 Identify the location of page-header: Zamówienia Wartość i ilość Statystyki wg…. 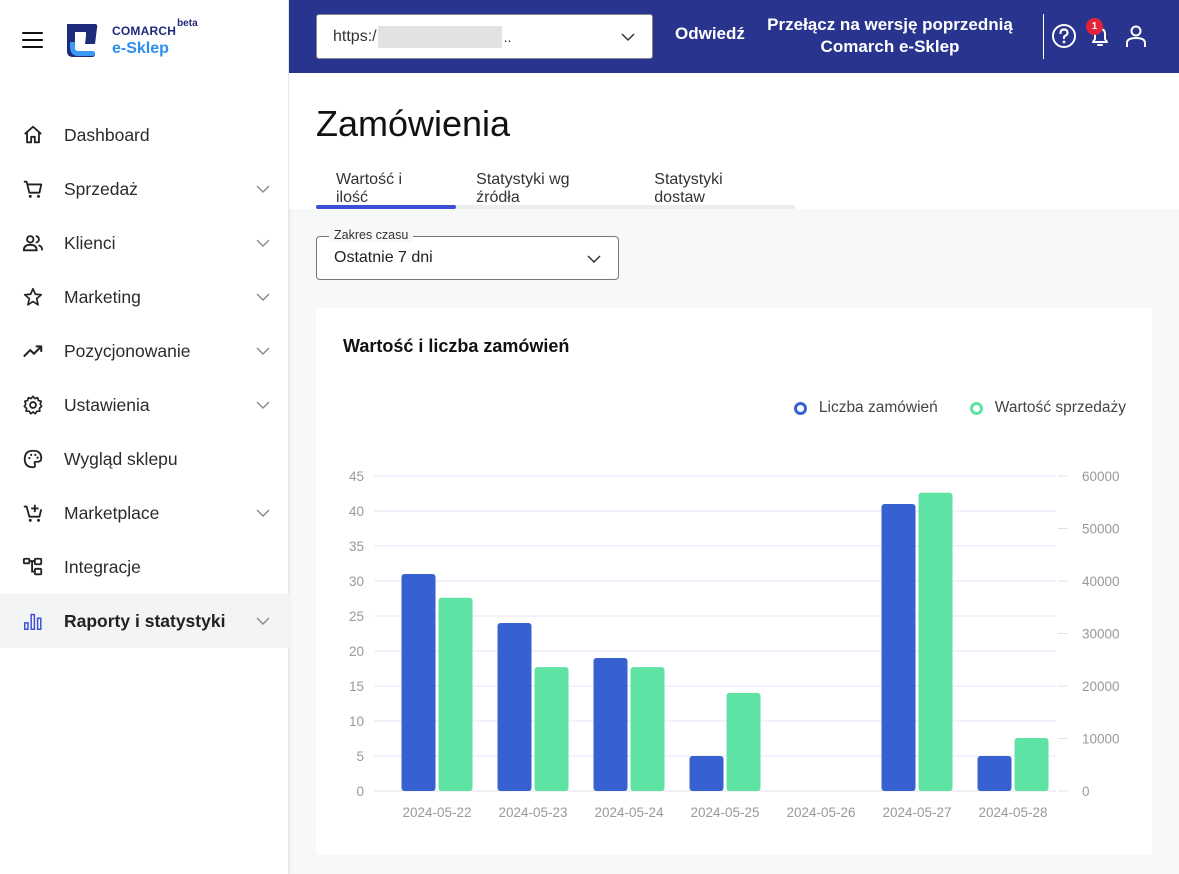
(734, 141).